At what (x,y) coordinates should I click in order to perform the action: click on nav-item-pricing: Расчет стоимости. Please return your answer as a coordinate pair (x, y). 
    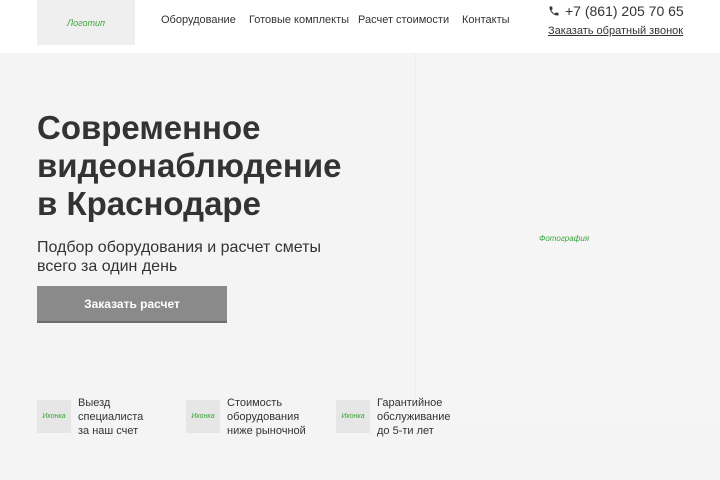
    Looking at the image, I should click on (403, 20).